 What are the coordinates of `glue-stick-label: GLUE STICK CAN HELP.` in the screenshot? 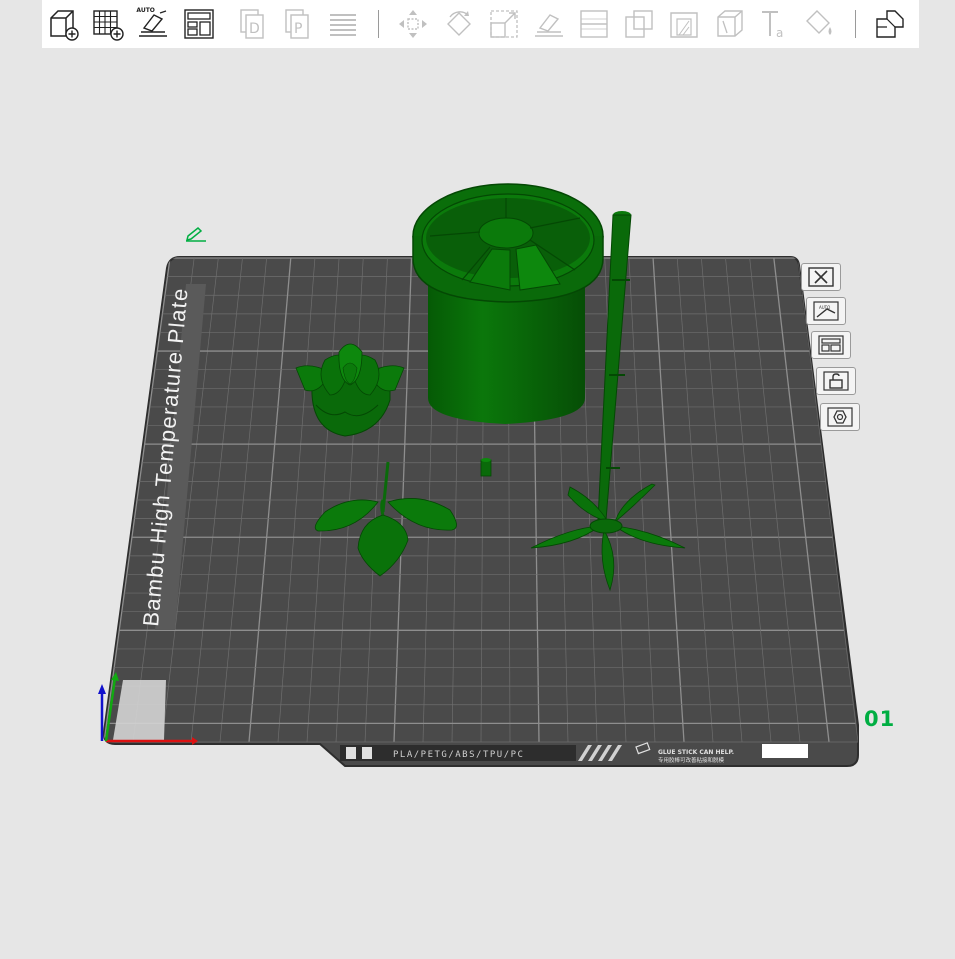 It's located at (696, 752).